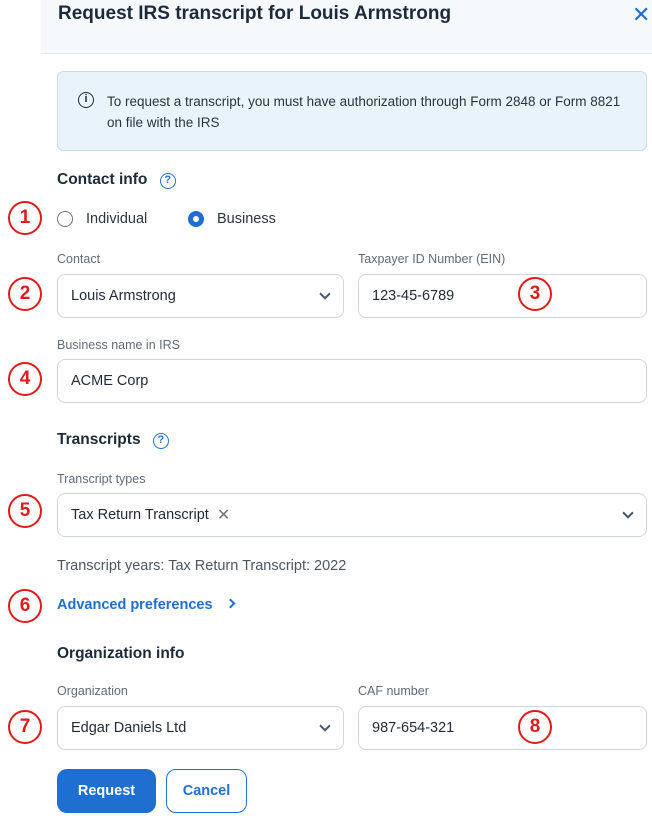 Image resolution: width=652 pixels, height=818 pixels. What do you see at coordinates (25, 606) in the screenshot?
I see `annotation-marker-6: 6` at bounding box center [25, 606].